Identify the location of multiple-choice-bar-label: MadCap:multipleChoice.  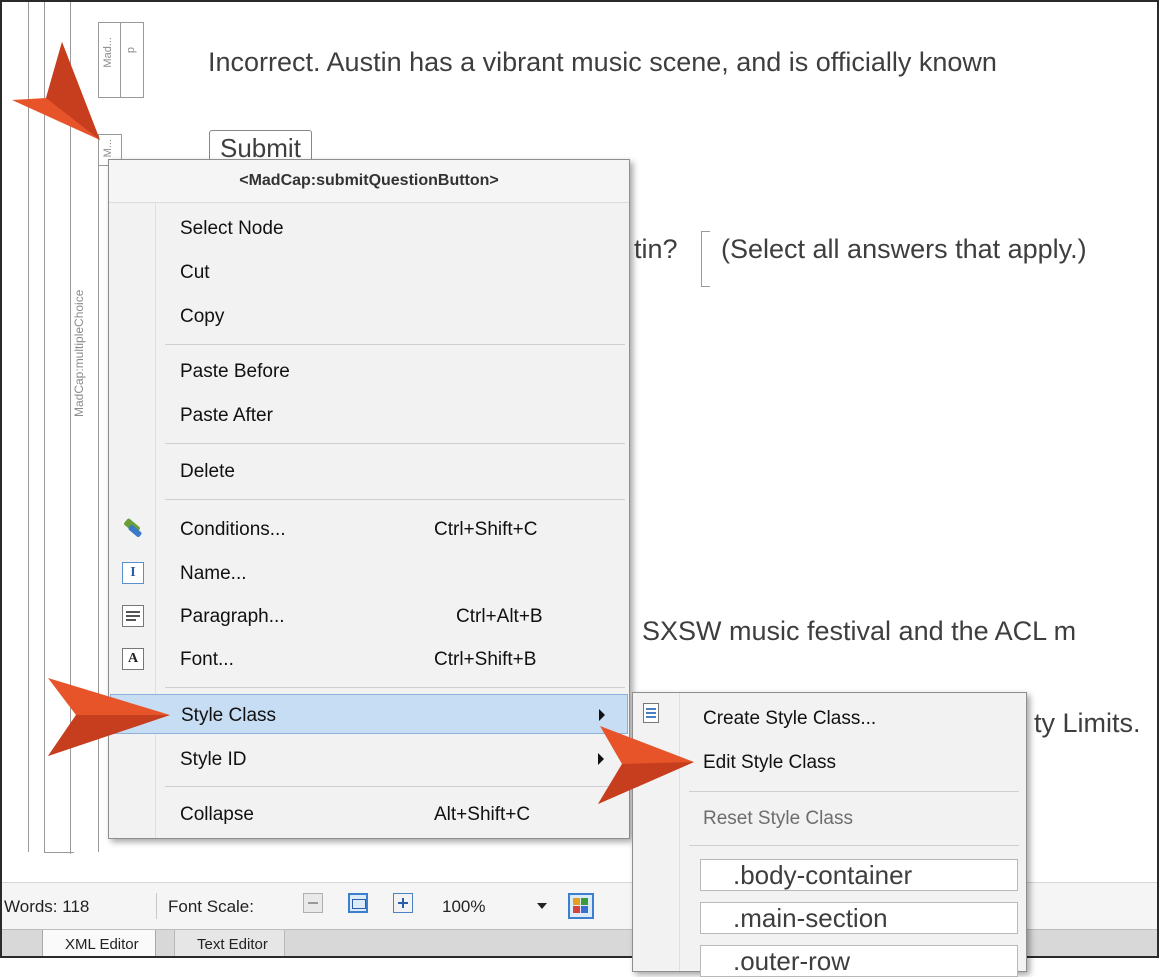
(79, 317).